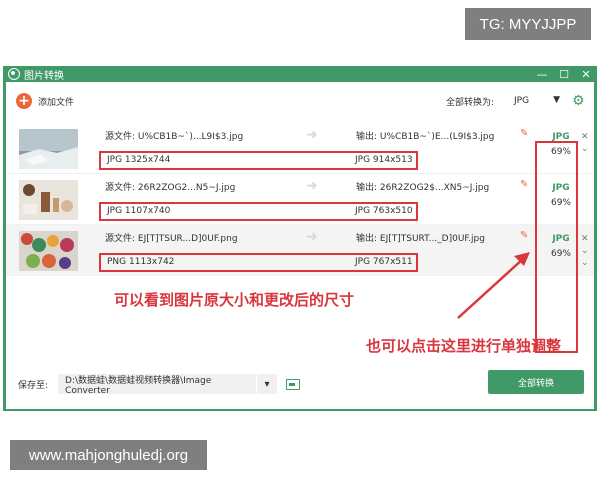  I want to click on caret-down-icon: ▾, so click(267, 384).